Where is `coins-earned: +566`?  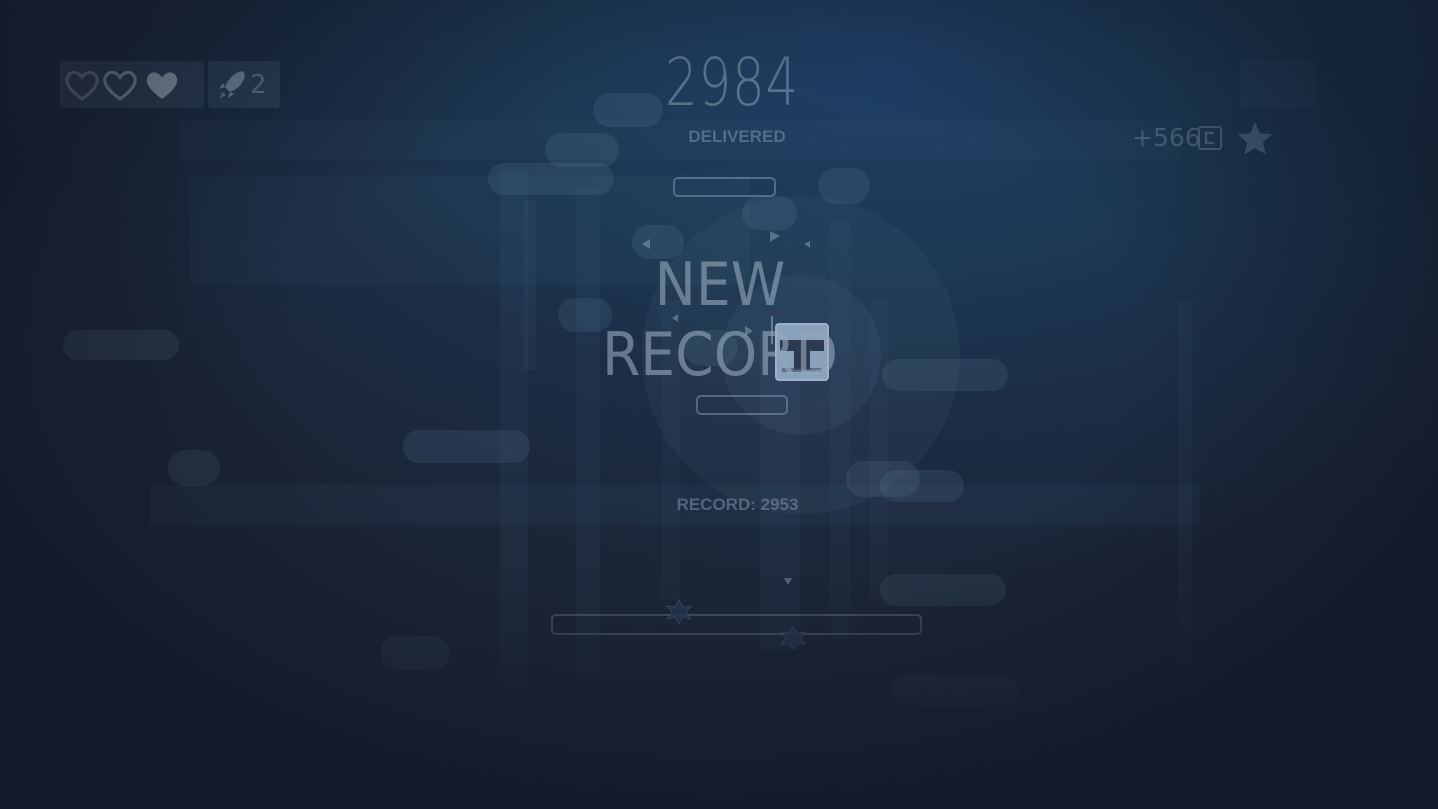
coins-earned: +566 is located at coordinates (1166, 137).